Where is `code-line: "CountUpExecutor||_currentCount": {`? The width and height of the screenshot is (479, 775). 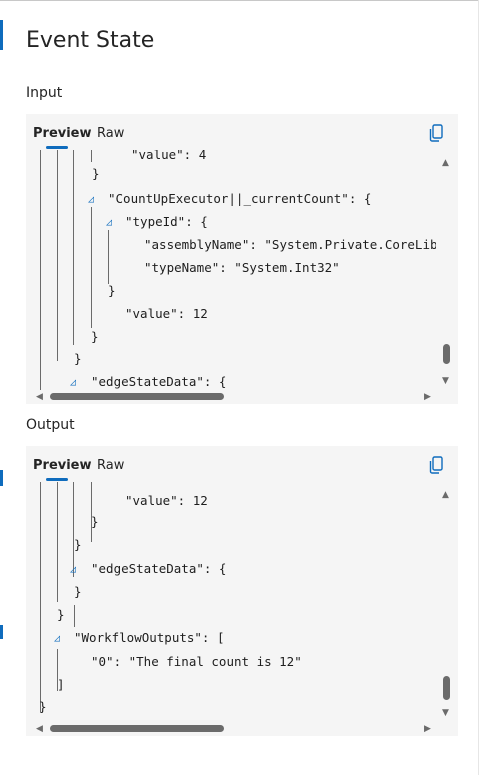
code-line: "CountUpExecutor||_currentCount": { is located at coordinates (240, 198).